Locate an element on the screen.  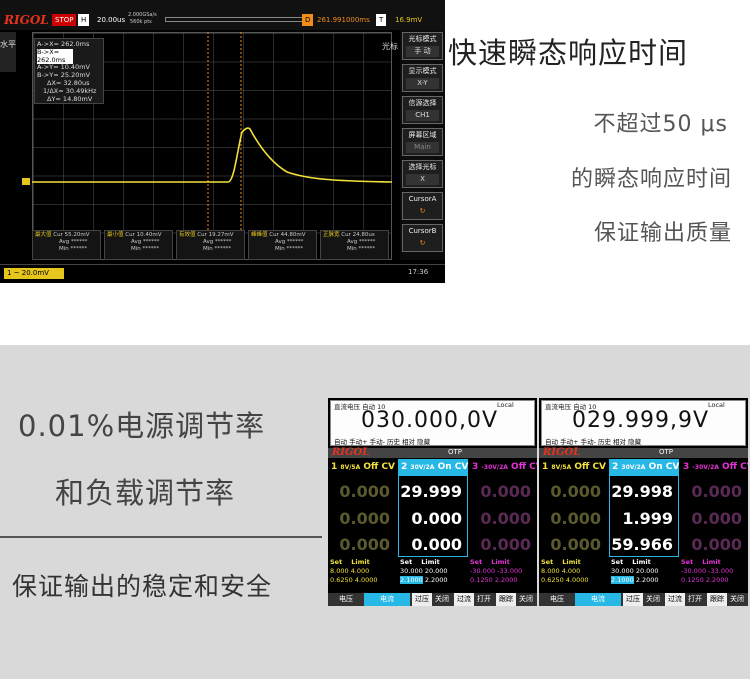
stat-min: Min ****** is located at coordinates (289, 249).